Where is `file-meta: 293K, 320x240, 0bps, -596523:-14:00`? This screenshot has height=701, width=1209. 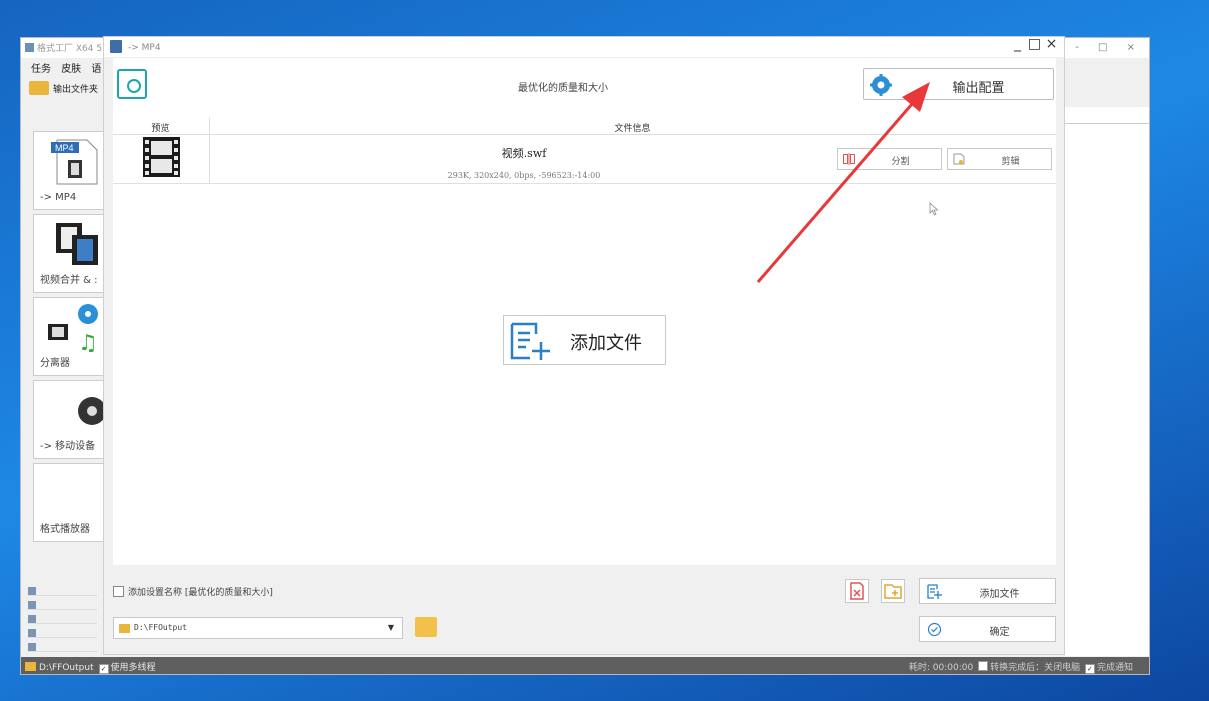 file-meta: 293K, 320x240, 0bps, -596523:-14:00 is located at coordinates (524, 175).